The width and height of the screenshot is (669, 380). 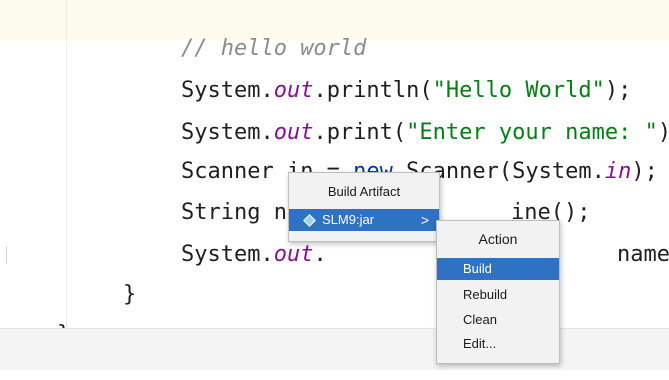 What do you see at coordinates (364, 191) in the screenshot?
I see `popup-title: Build Artifact` at bounding box center [364, 191].